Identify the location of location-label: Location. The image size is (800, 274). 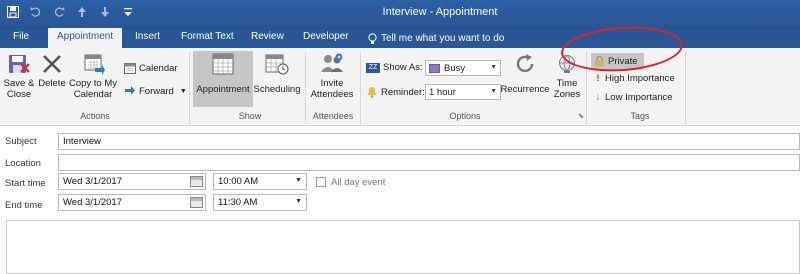
(23, 163).